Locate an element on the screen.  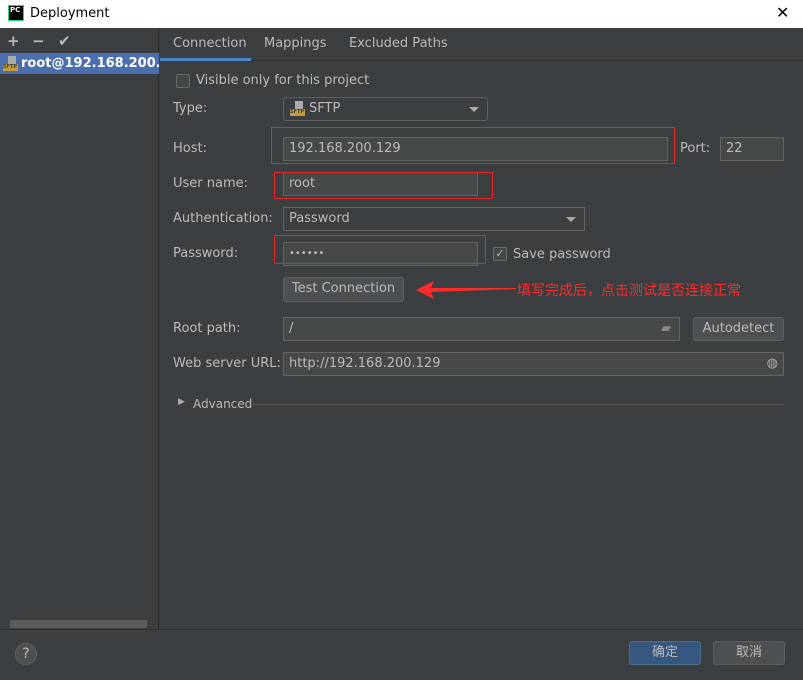
folder-icon: ▰ is located at coordinates (666, 329).